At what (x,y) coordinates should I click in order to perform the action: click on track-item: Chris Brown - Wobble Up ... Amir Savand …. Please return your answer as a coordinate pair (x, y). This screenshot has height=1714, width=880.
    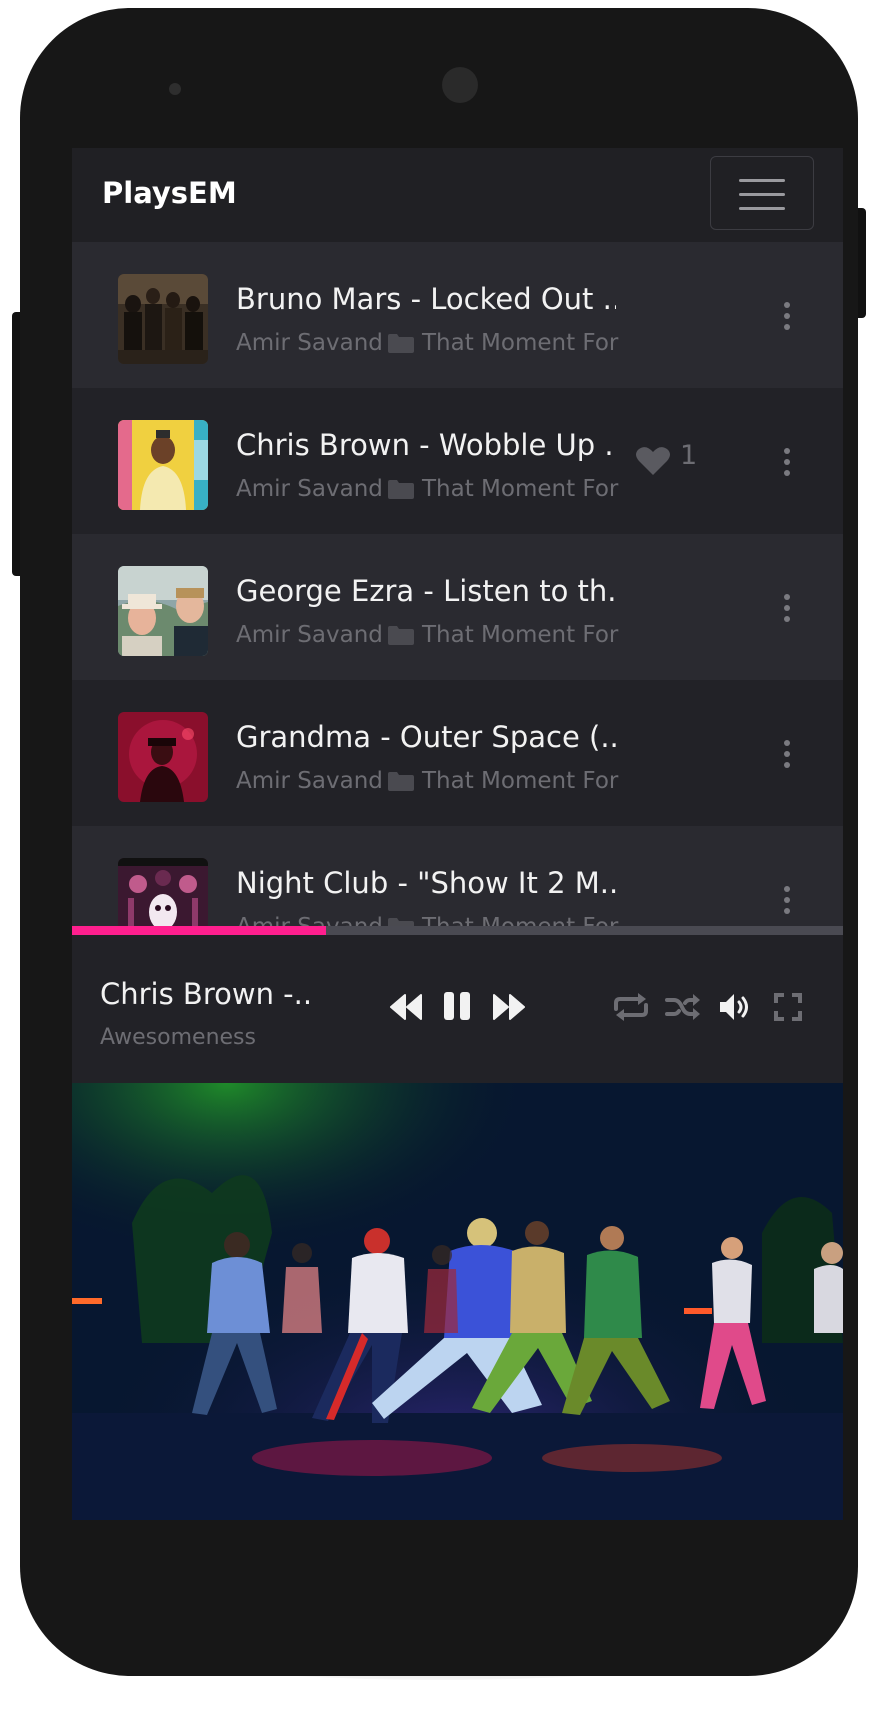
    Looking at the image, I should click on (457, 461).